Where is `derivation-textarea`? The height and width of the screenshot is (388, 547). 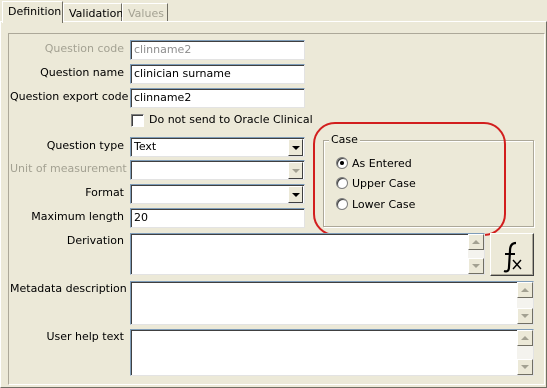
derivation-textarea is located at coordinates (307, 254).